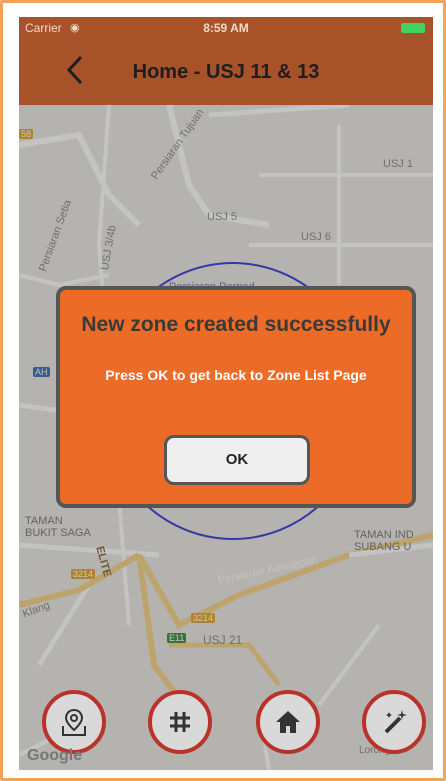 Image resolution: width=446 pixels, height=781 pixels. I want to click on grid-icon, so click(180, 722).